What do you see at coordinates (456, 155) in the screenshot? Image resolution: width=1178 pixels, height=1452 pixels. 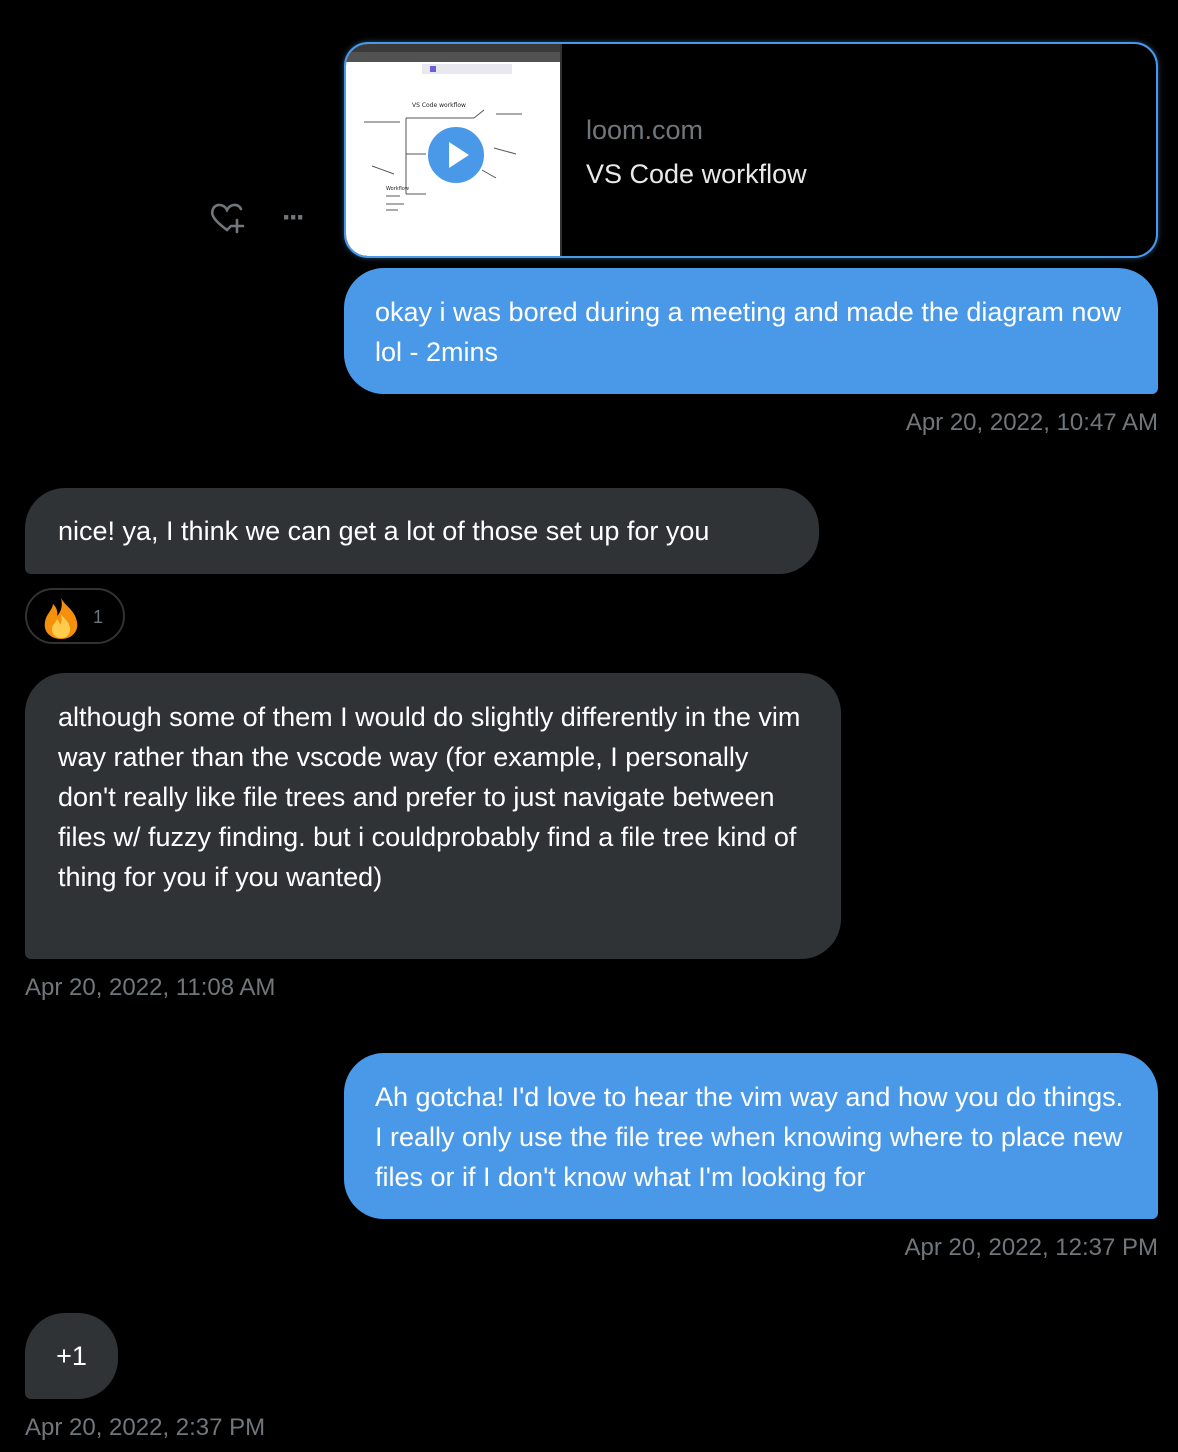 I see `play-icon` at bounding box center [456, 155].